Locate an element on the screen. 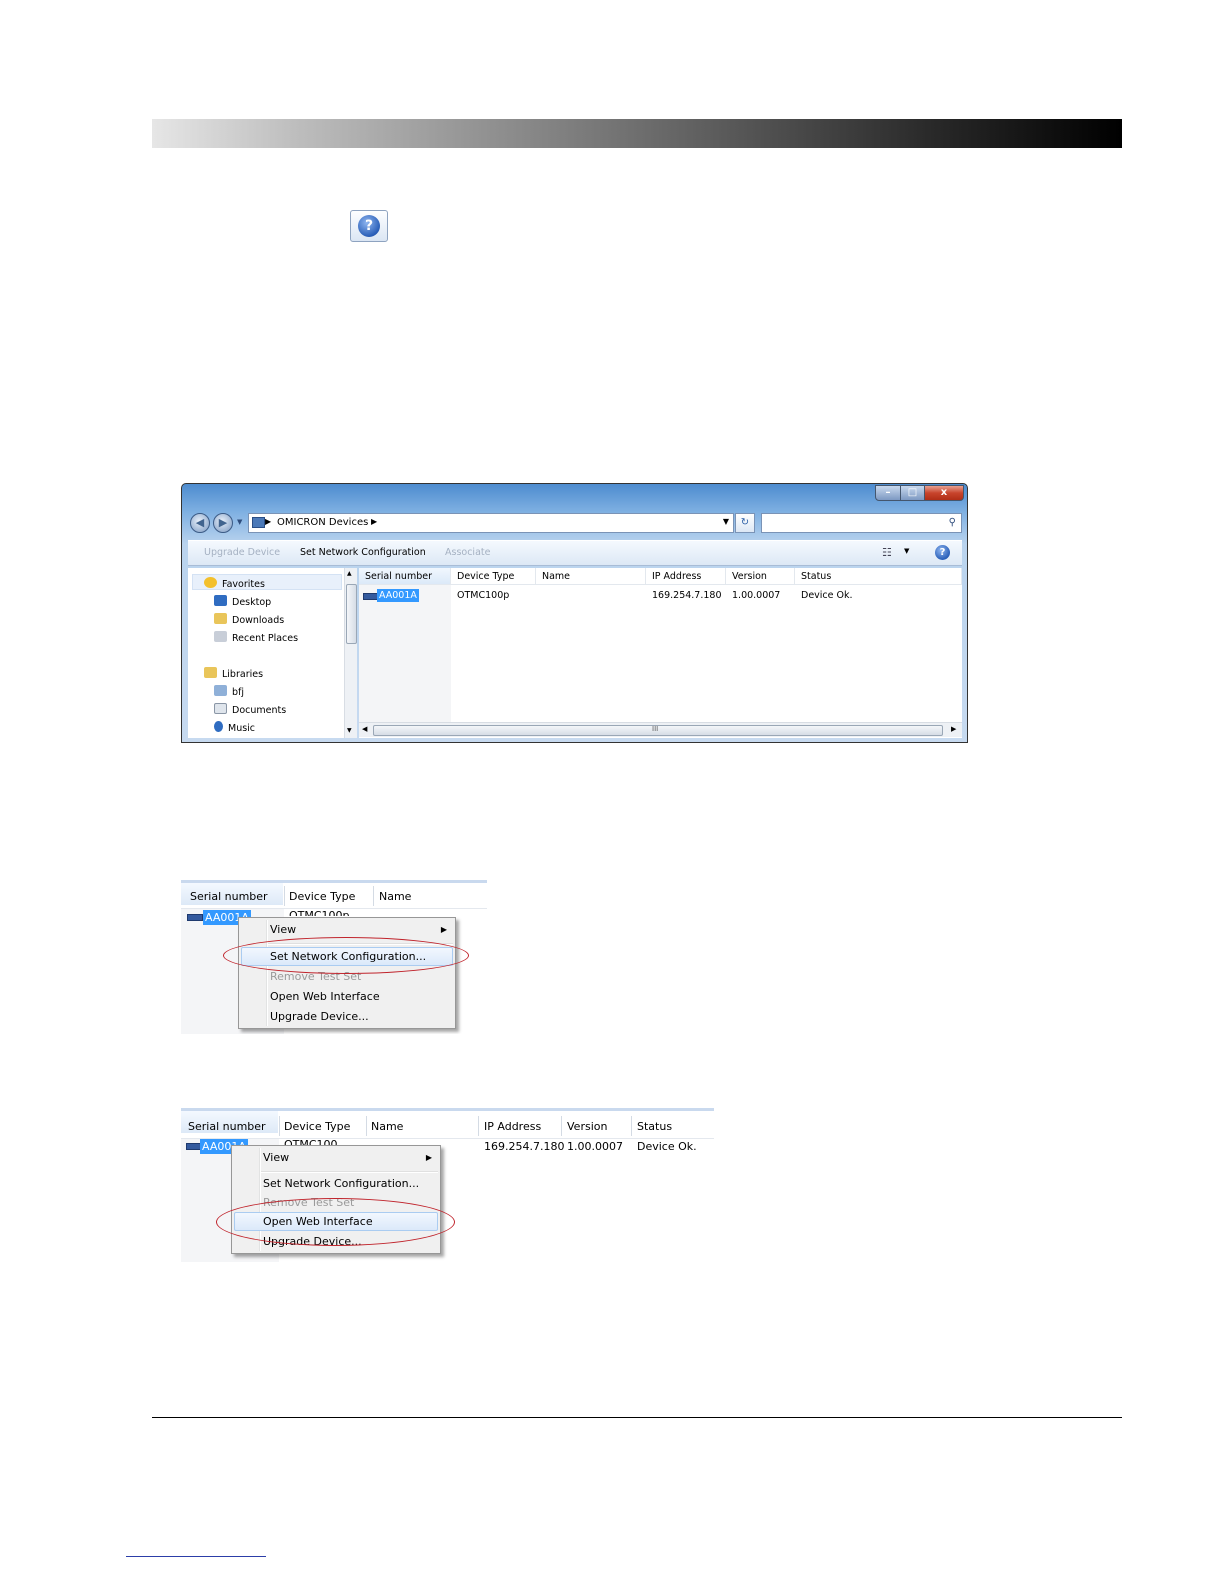  horizontal-scrollbar: ◀ III ▶ is located at coordinates (660, 729).